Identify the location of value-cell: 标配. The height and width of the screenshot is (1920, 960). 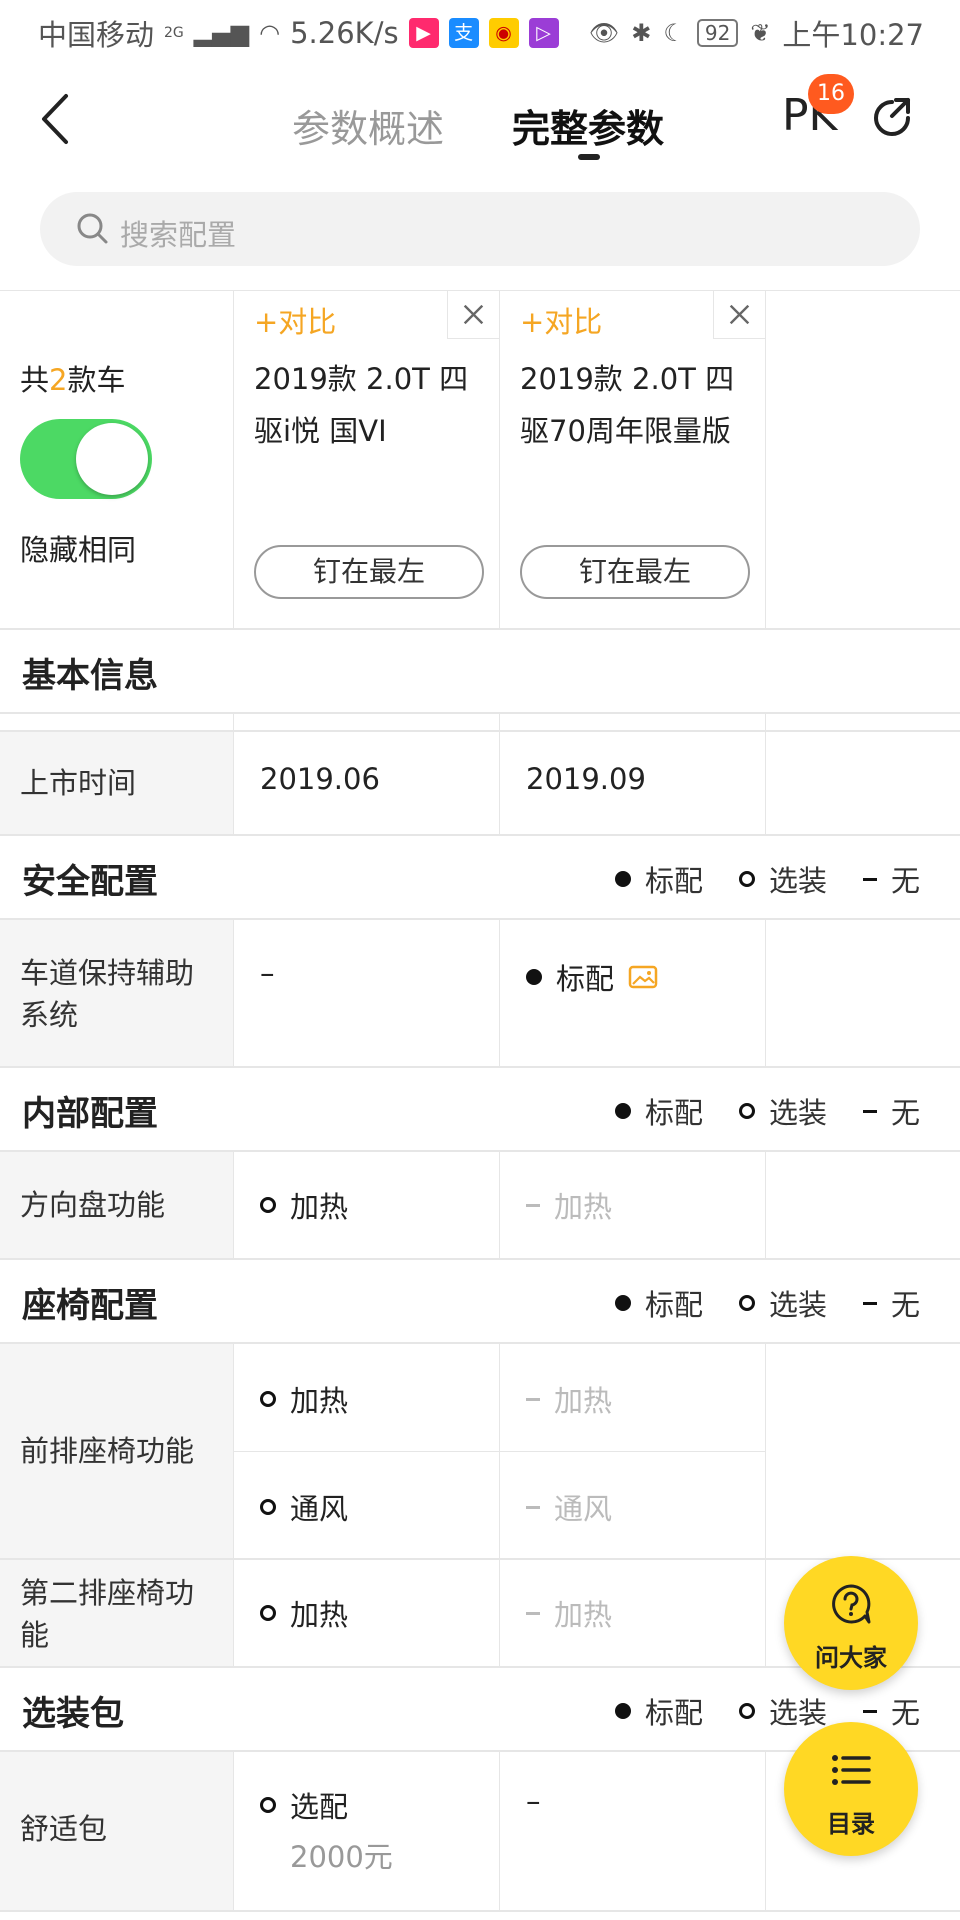
(633, 993).